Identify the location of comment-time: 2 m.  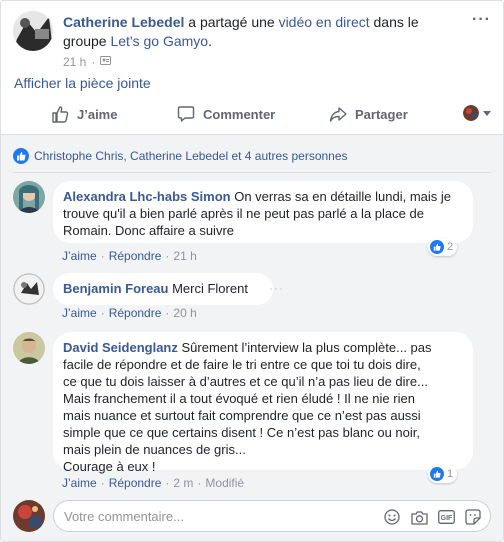
(183, 483).